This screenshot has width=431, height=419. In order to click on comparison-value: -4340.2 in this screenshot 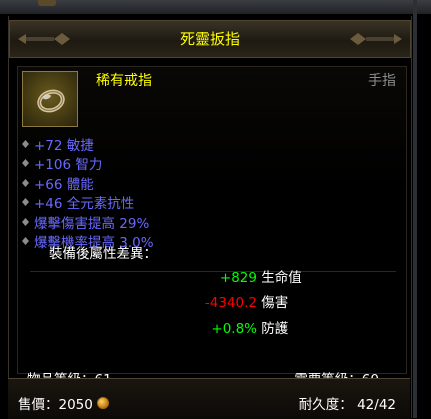, I will do `click(230, 303)`.